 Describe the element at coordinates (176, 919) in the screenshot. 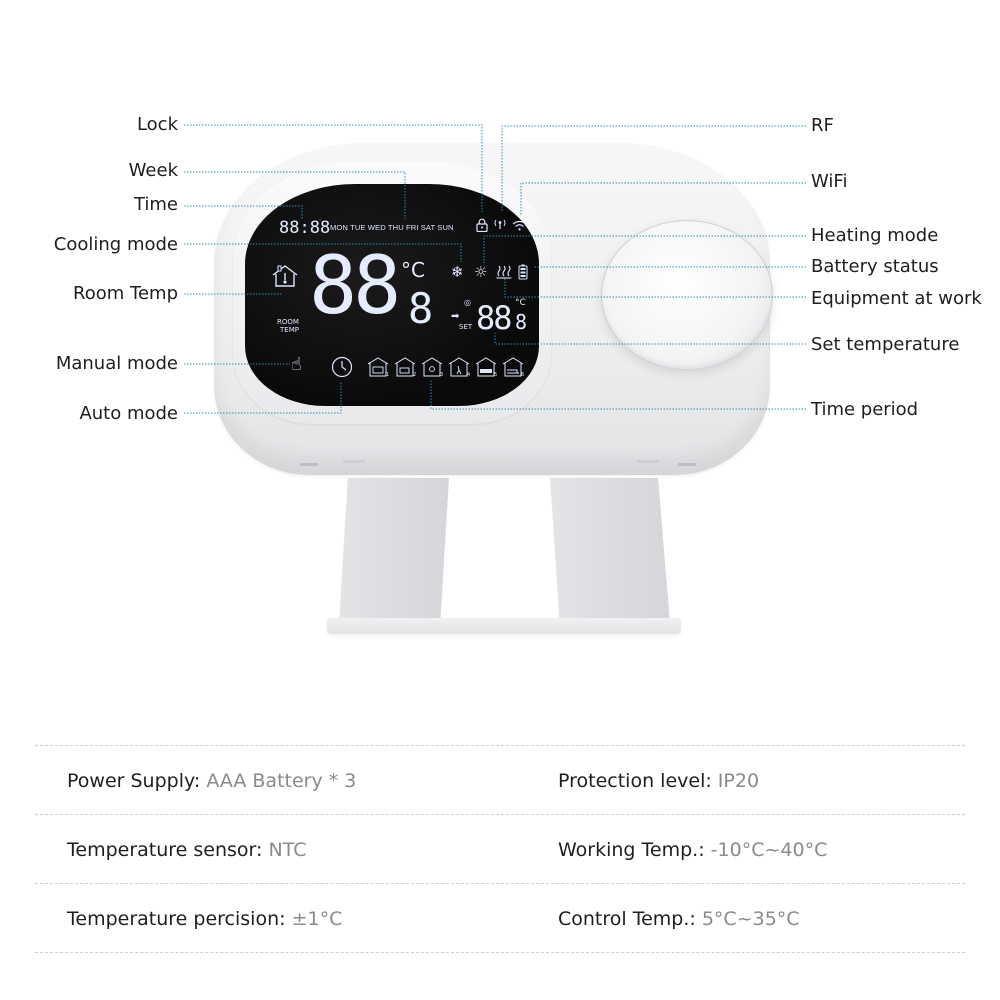

I see `spec-key: Temperature percision:` at that location.